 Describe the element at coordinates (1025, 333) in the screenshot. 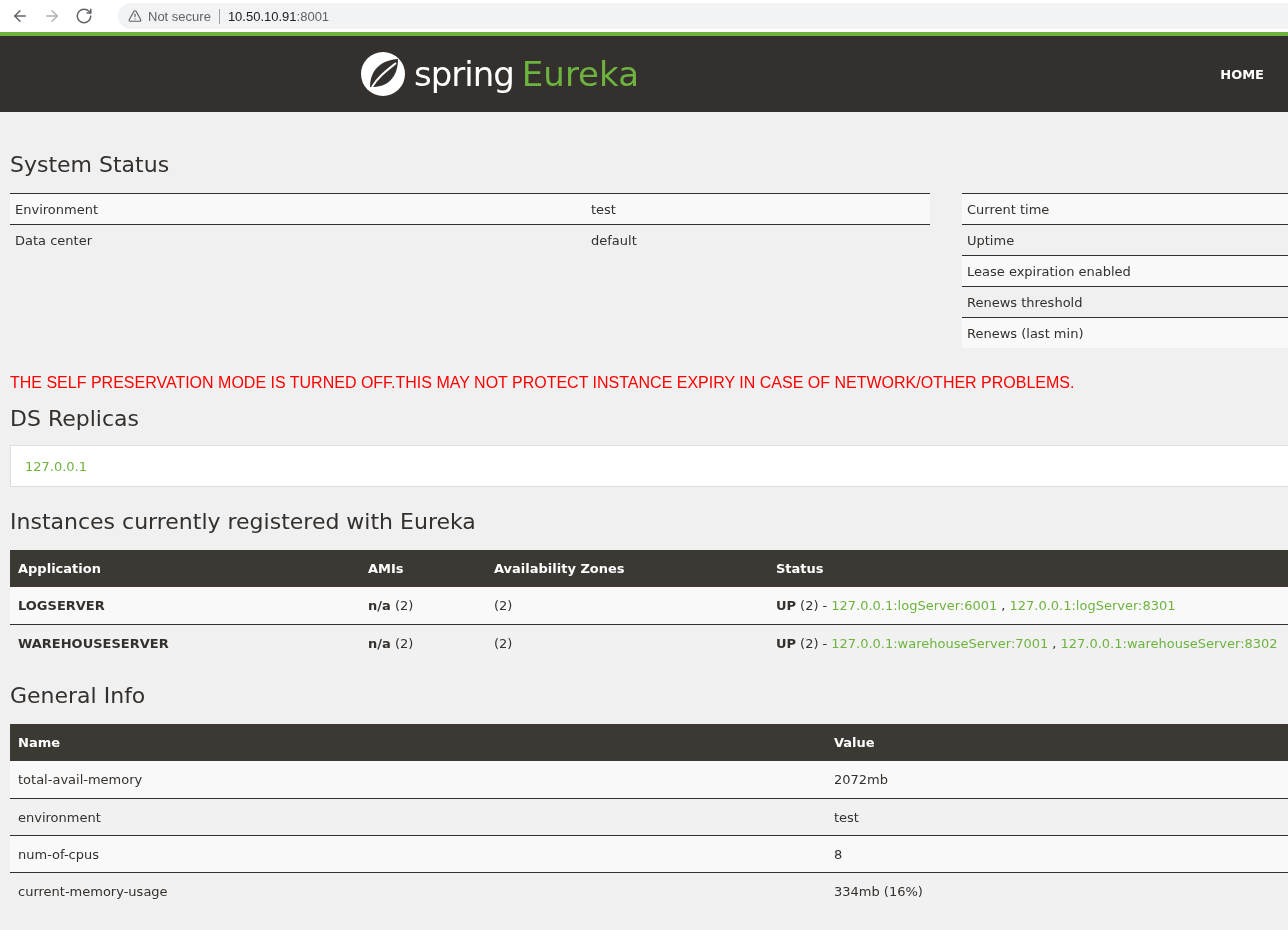

I see `table-cell-text: Renews (last min)` at that location.